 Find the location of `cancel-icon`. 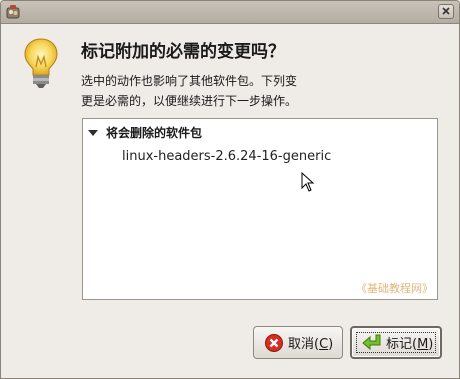

cancel-icon is located at coordinates (275, 343).